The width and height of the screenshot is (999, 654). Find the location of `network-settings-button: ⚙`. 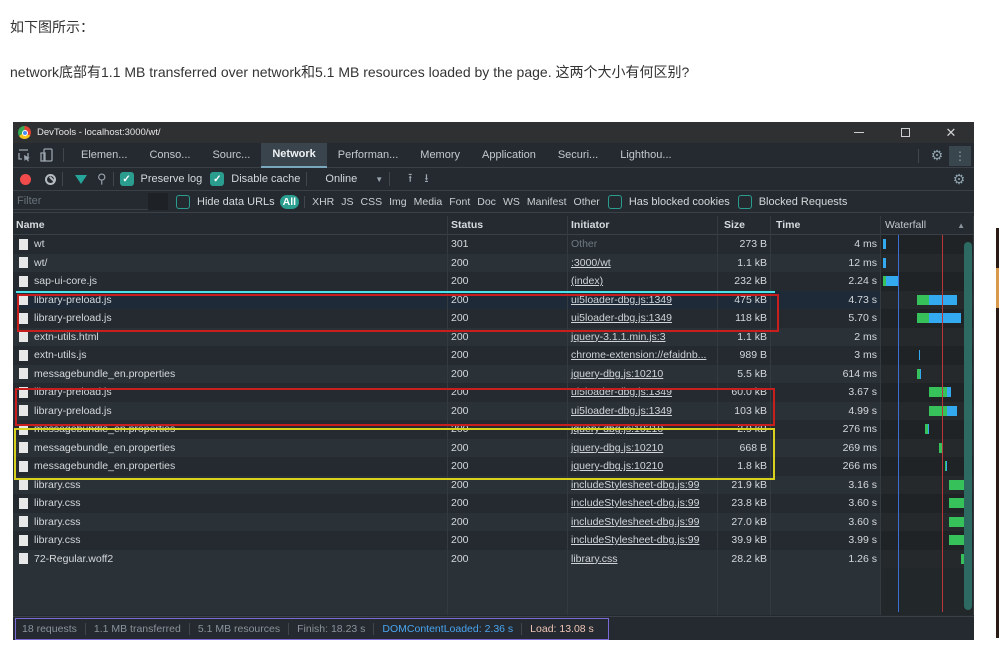

network-settings-button: ⚙ is located at coordinates (959, 179).